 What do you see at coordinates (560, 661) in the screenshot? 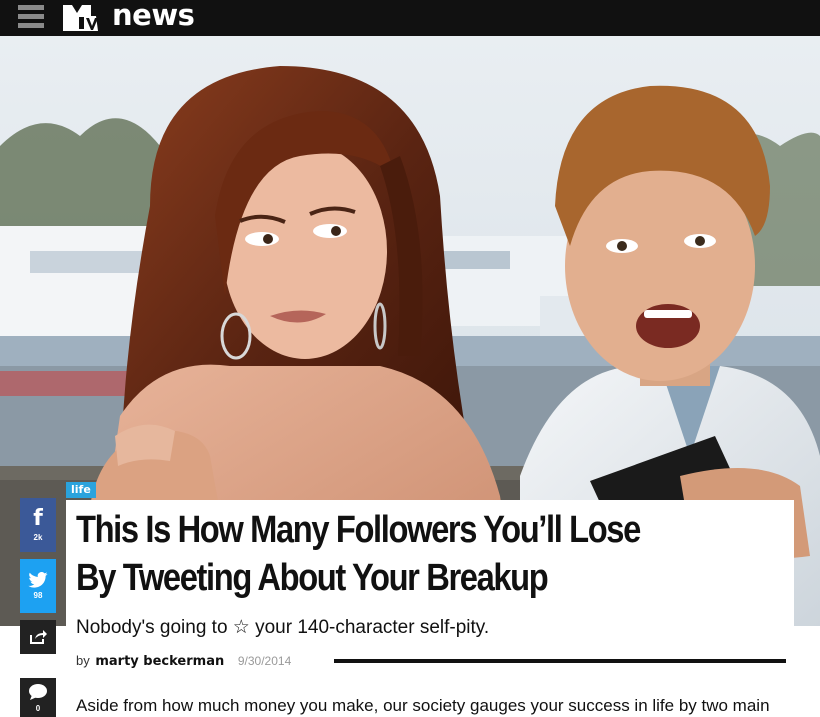
I see `byline-divider` at bounding box center [560, 661].